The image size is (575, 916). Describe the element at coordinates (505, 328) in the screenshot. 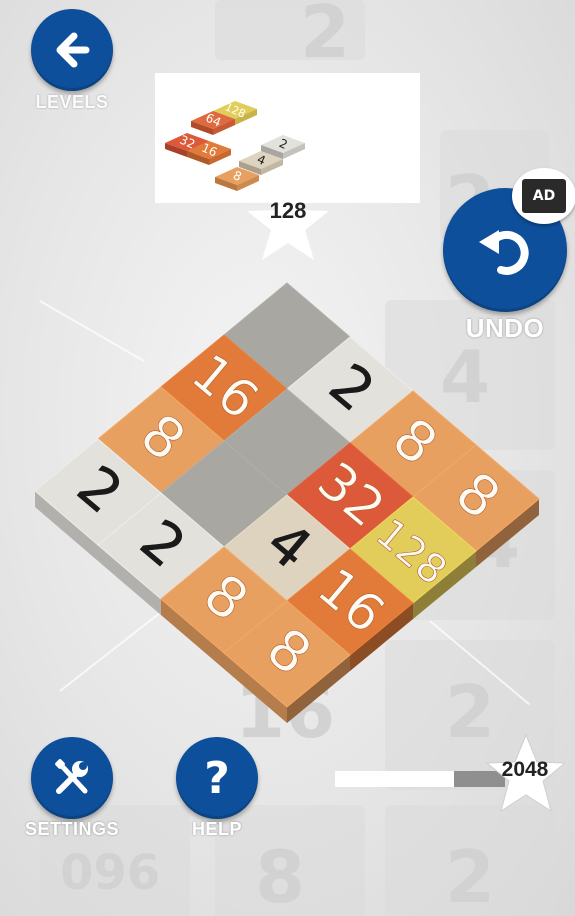

I see `undo-label: UNDO` at that location.